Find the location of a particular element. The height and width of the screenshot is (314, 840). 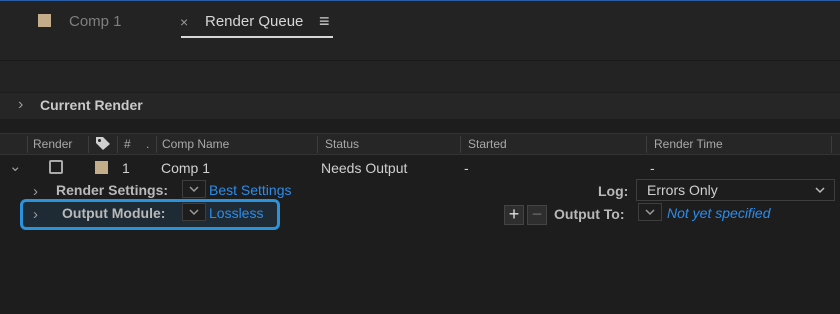

column-render: Render is located at coordinates (52, 145).